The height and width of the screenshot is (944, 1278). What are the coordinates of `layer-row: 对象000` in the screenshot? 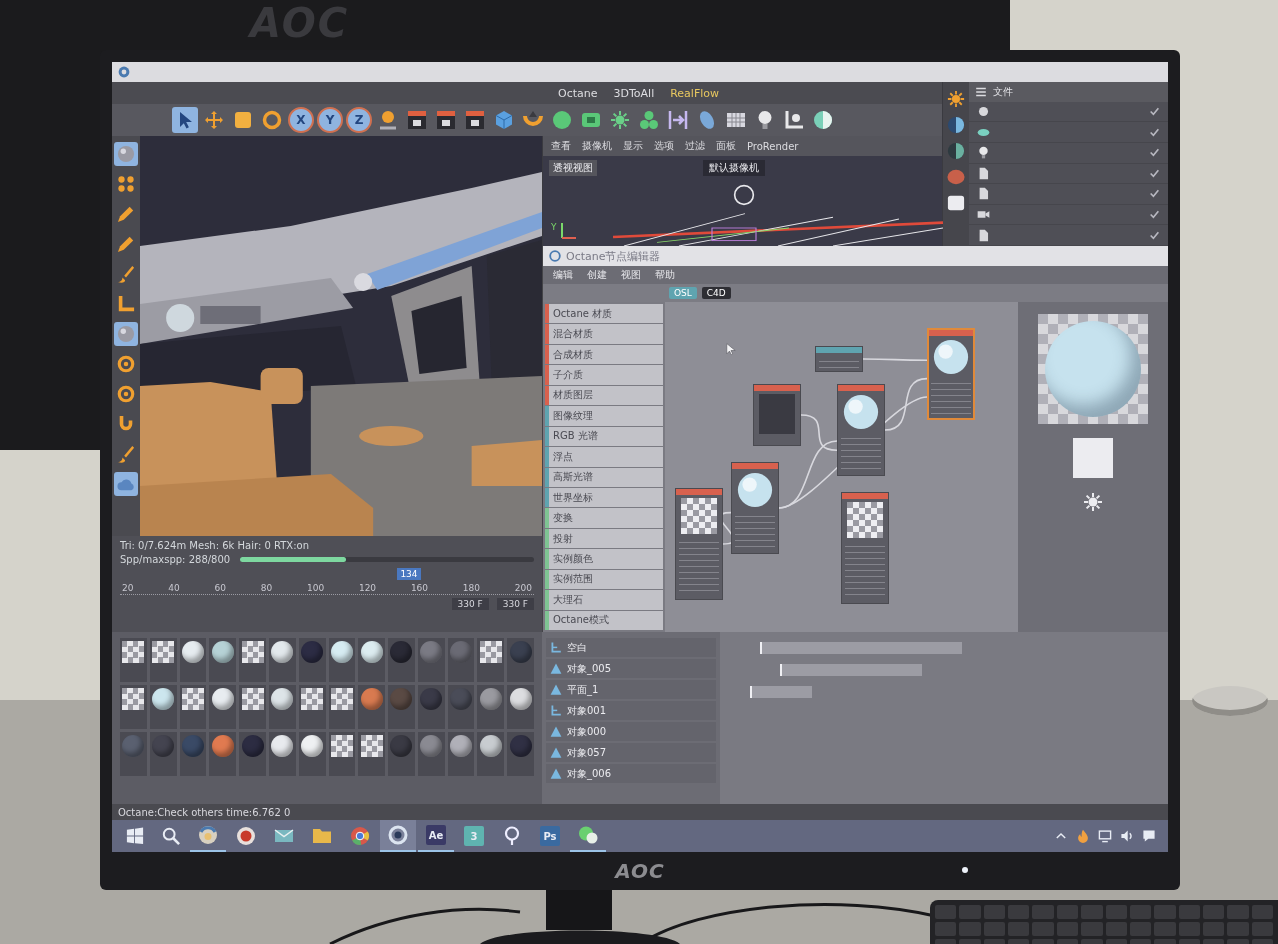 It's located at (631, 731).